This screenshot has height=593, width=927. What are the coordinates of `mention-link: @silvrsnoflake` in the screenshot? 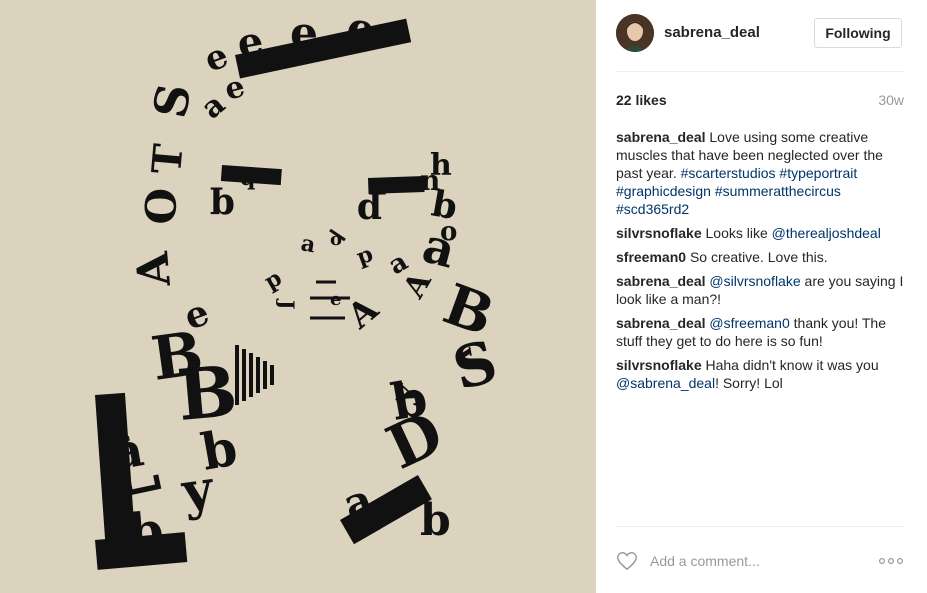 It's located at (754, 281).